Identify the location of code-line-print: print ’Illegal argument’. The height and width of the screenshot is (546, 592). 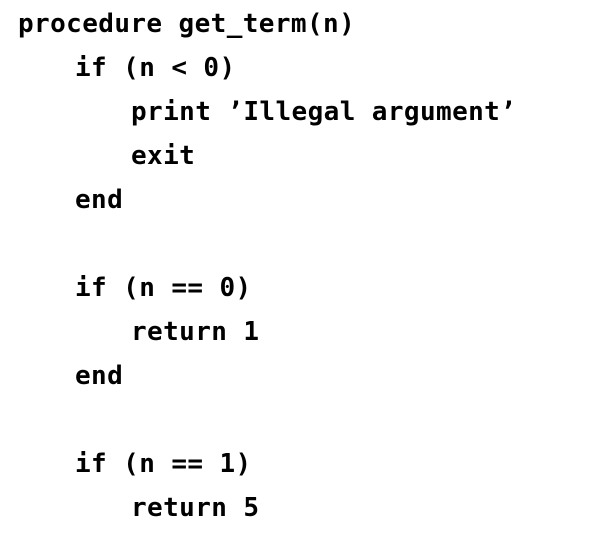
(324, 112).